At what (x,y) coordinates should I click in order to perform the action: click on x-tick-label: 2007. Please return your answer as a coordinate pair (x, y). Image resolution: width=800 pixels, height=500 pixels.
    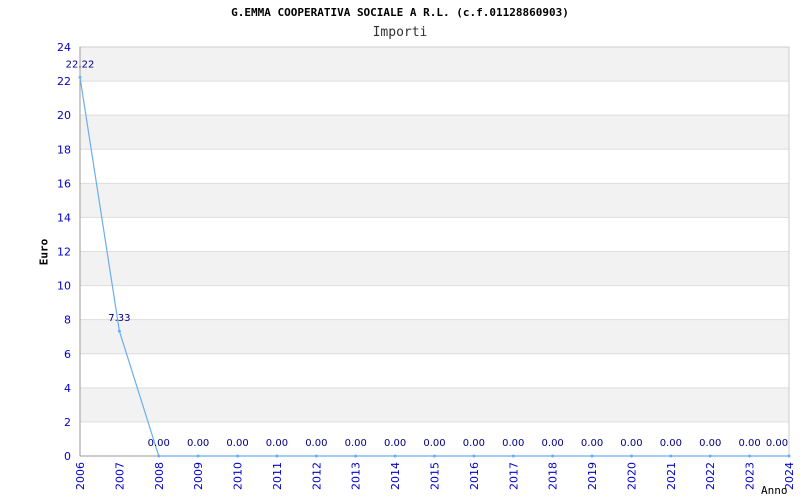
    Looking at the image, I should click on (119, 476).